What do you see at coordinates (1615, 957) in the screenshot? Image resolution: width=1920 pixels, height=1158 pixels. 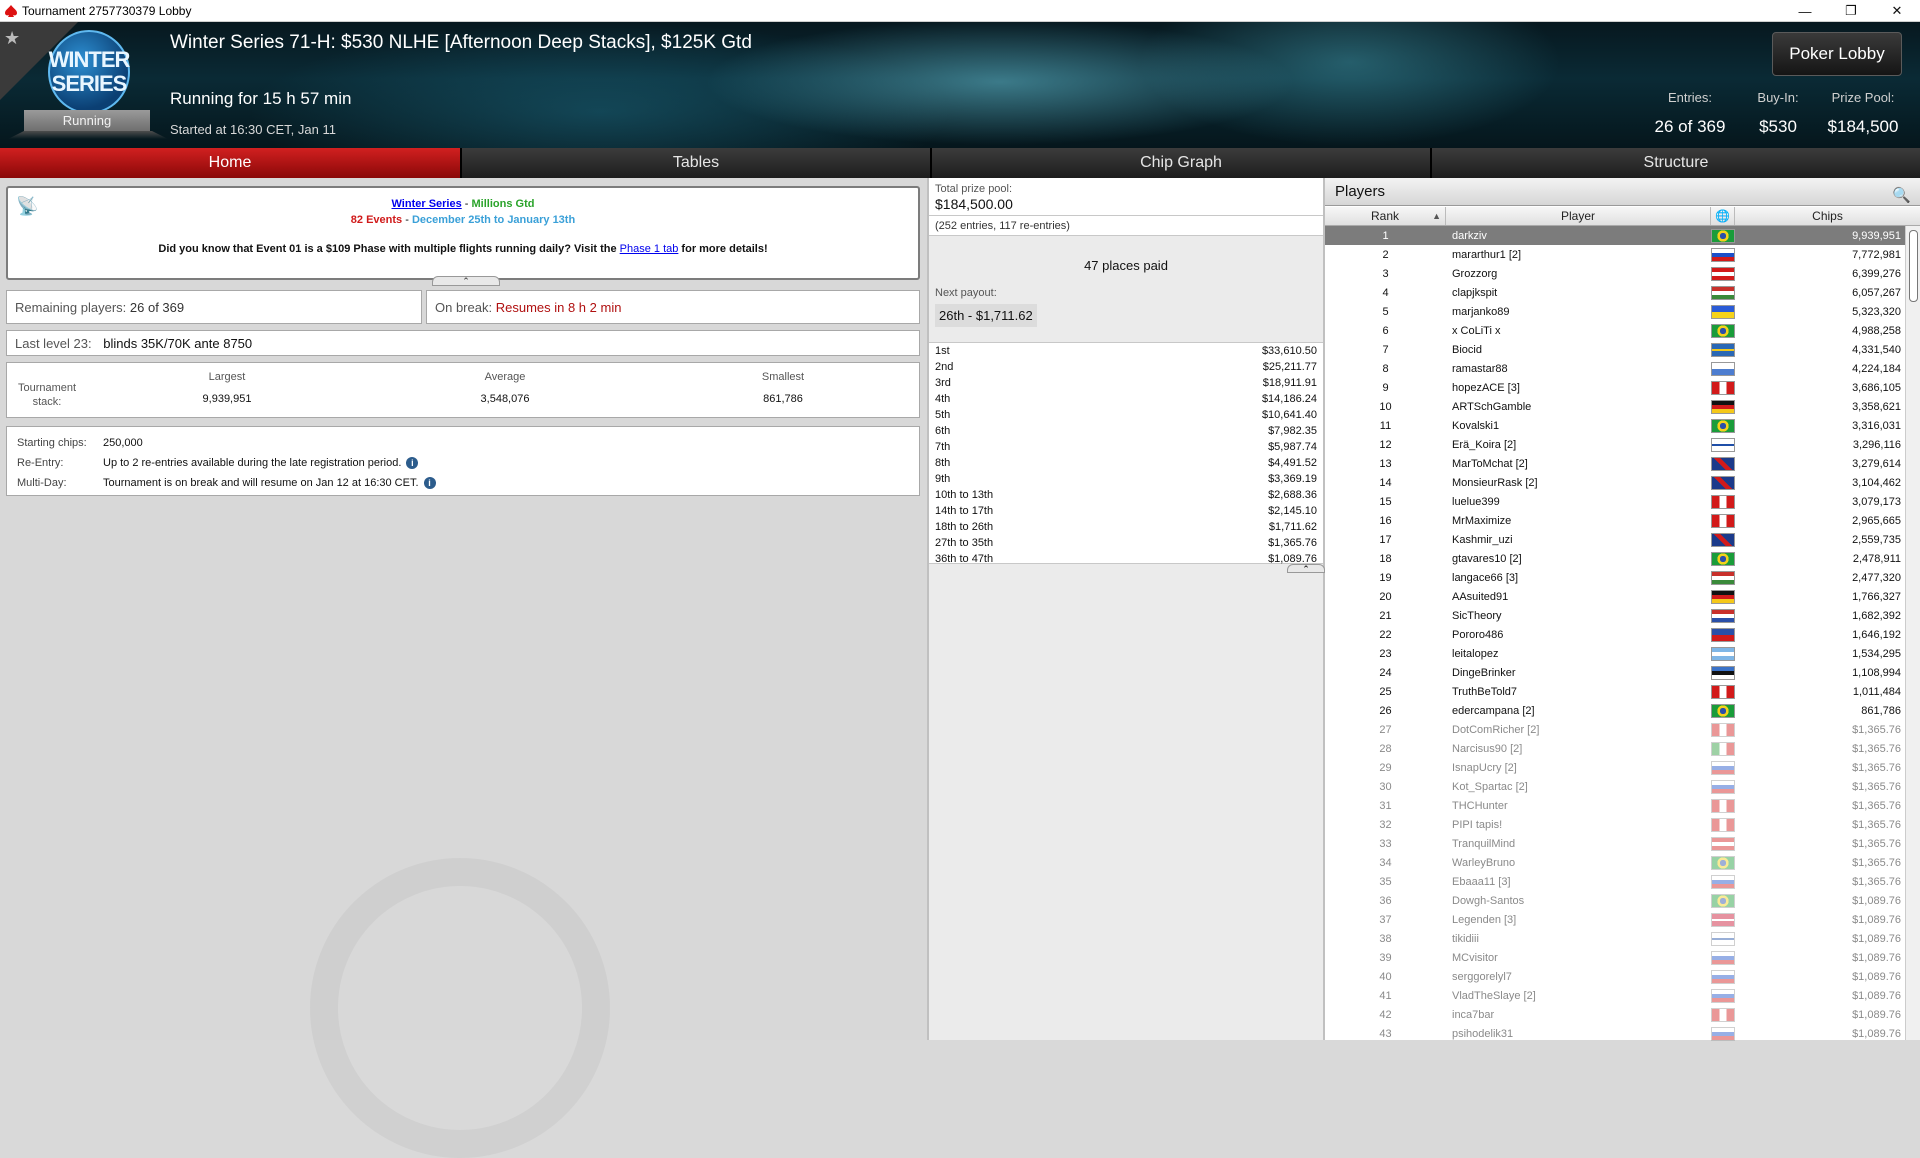 I see `player-row: 39 MCvisitor $1,089.76` at bounding box center [1615, 957].